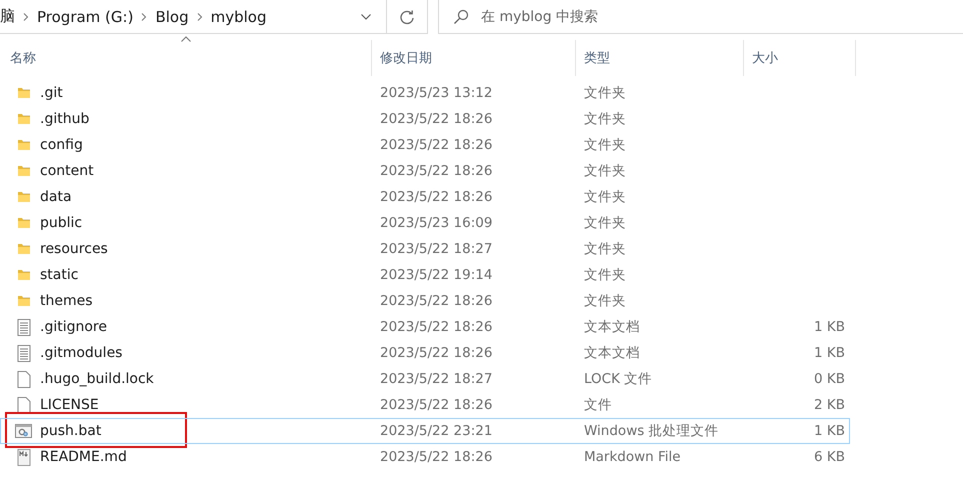 The height and width of the screenshot is (477, 963). Describe the element at coordinates (632, 457) in the screenshot. I see `file-type: Markdown File` at that location.